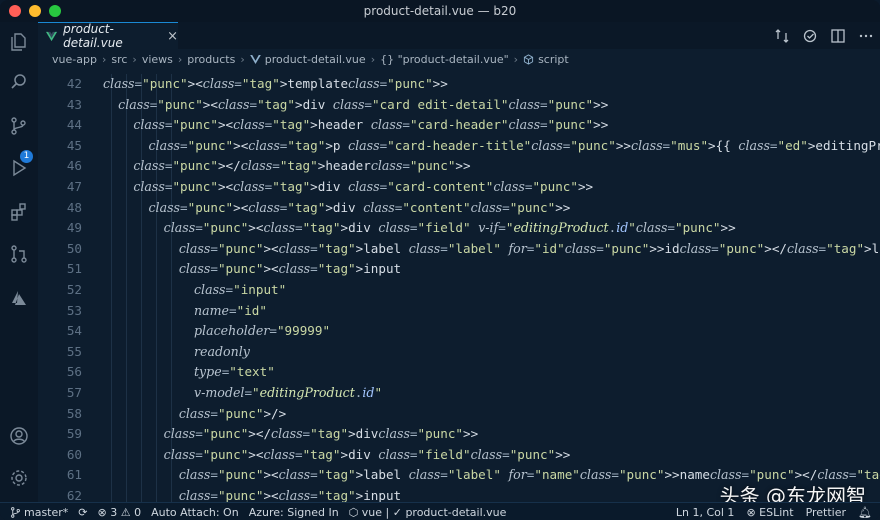  I want to click on cursor-position: Ln 1, Col 1, so click(705, 512).